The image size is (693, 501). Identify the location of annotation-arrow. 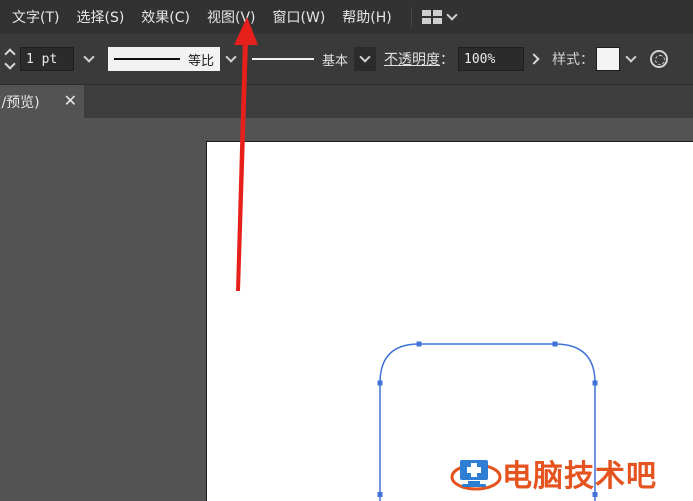
(246, 154).